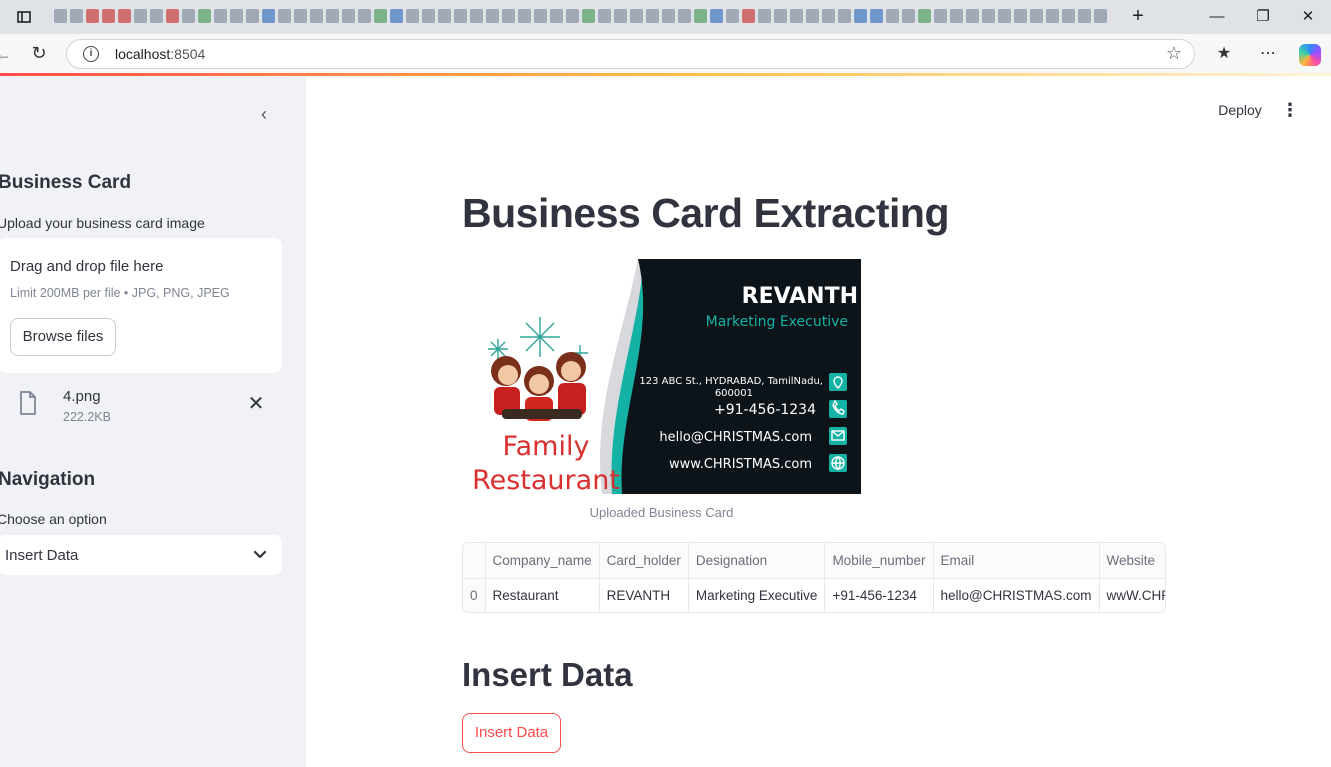 The image size is (1331, 767). Describe the element at coordinates (1263, 17) in the screenshot. I see `restore-icon: ❐` at that location.